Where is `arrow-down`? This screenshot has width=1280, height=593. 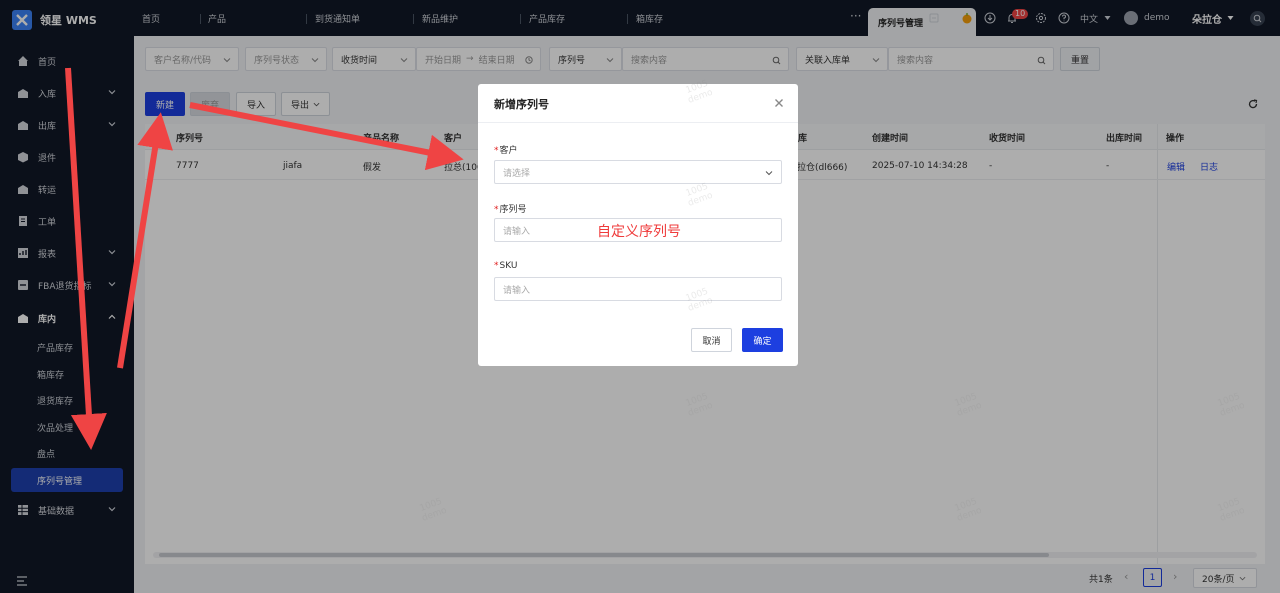
arrow-down is located at coordinates (86, 258).